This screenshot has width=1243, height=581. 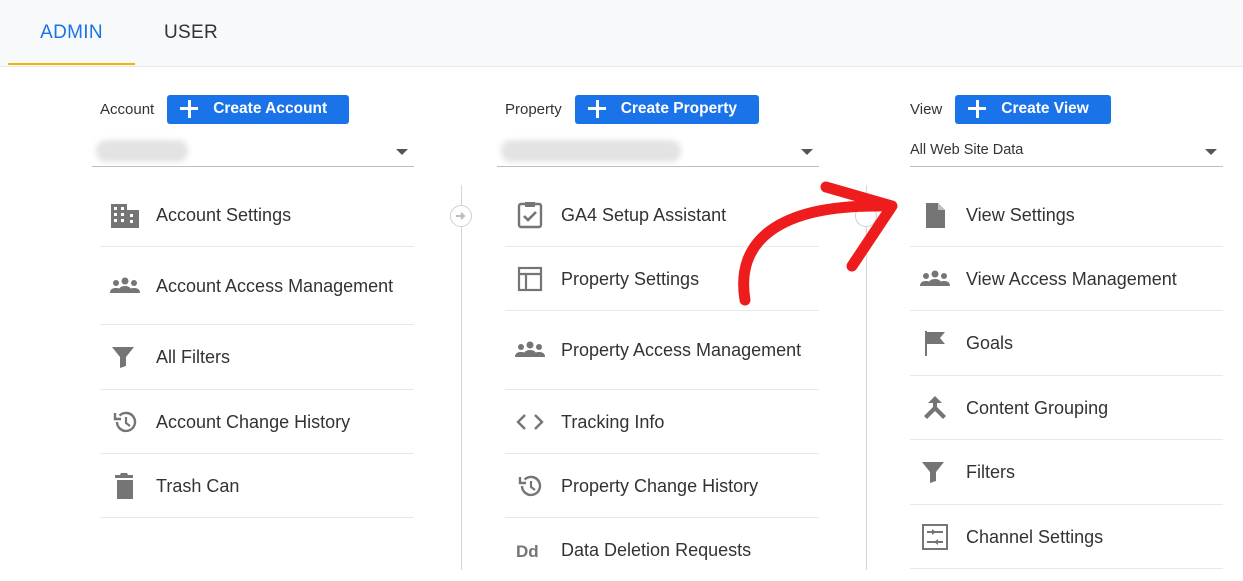 I want to click on menu-item-ga4-setup-assistant: GA4 Setup Assistant, so click(x=662, y=215).